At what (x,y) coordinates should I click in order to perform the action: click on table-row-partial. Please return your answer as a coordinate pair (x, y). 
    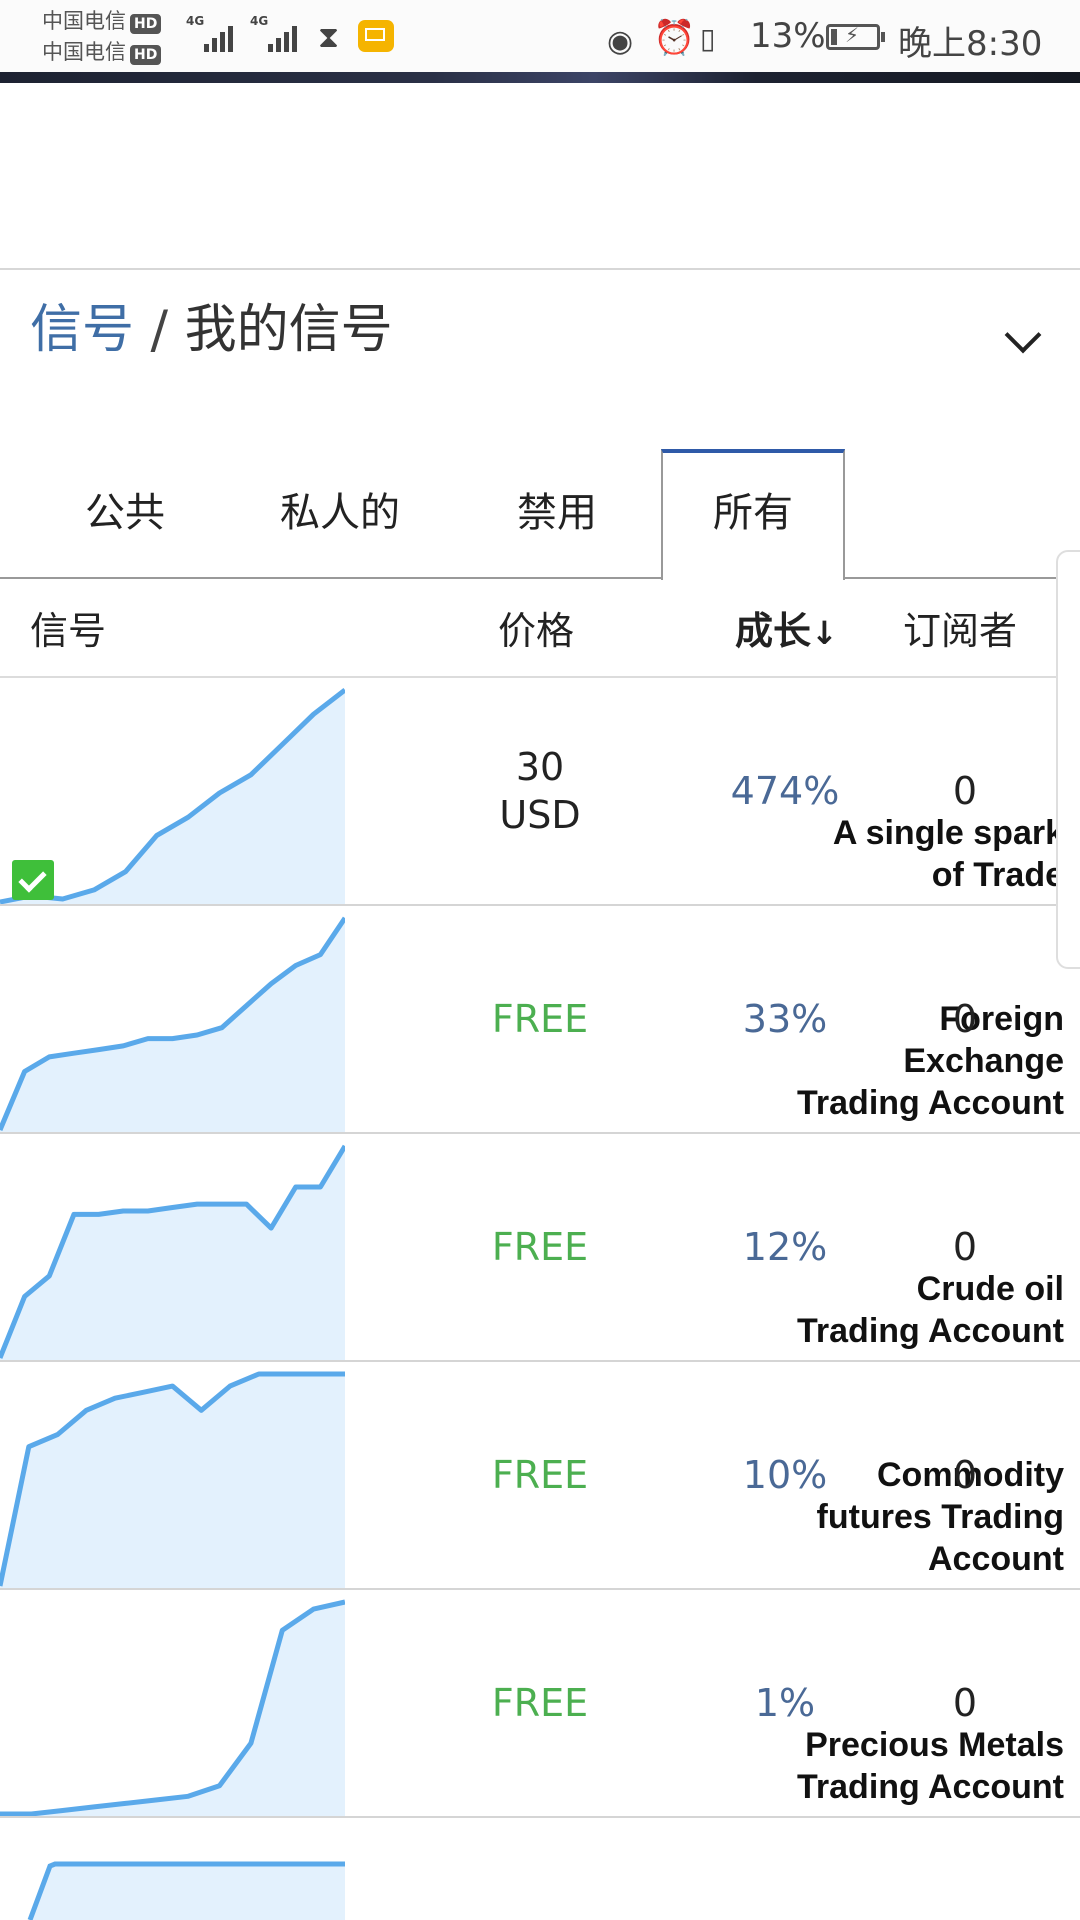
    Looking at the image, I should click on (540, 1869).